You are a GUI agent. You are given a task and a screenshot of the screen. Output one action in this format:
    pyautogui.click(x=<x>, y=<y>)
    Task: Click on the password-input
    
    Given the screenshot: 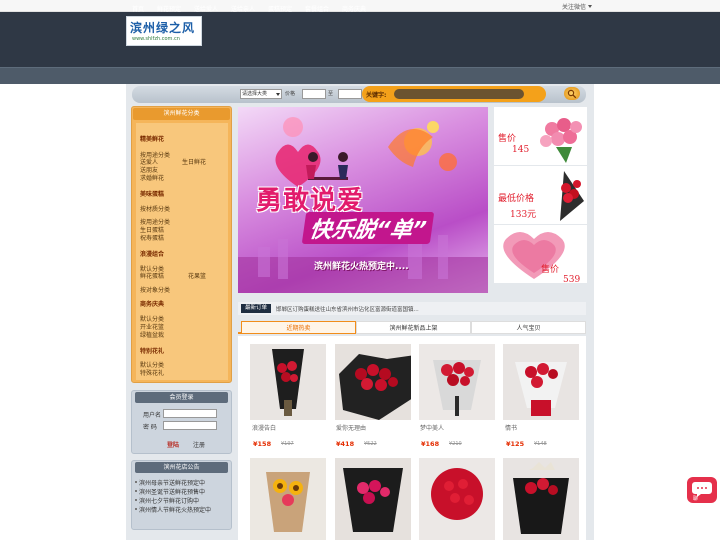 What is the action you would take?
    pyautogui.click(x=190, y=425)
    